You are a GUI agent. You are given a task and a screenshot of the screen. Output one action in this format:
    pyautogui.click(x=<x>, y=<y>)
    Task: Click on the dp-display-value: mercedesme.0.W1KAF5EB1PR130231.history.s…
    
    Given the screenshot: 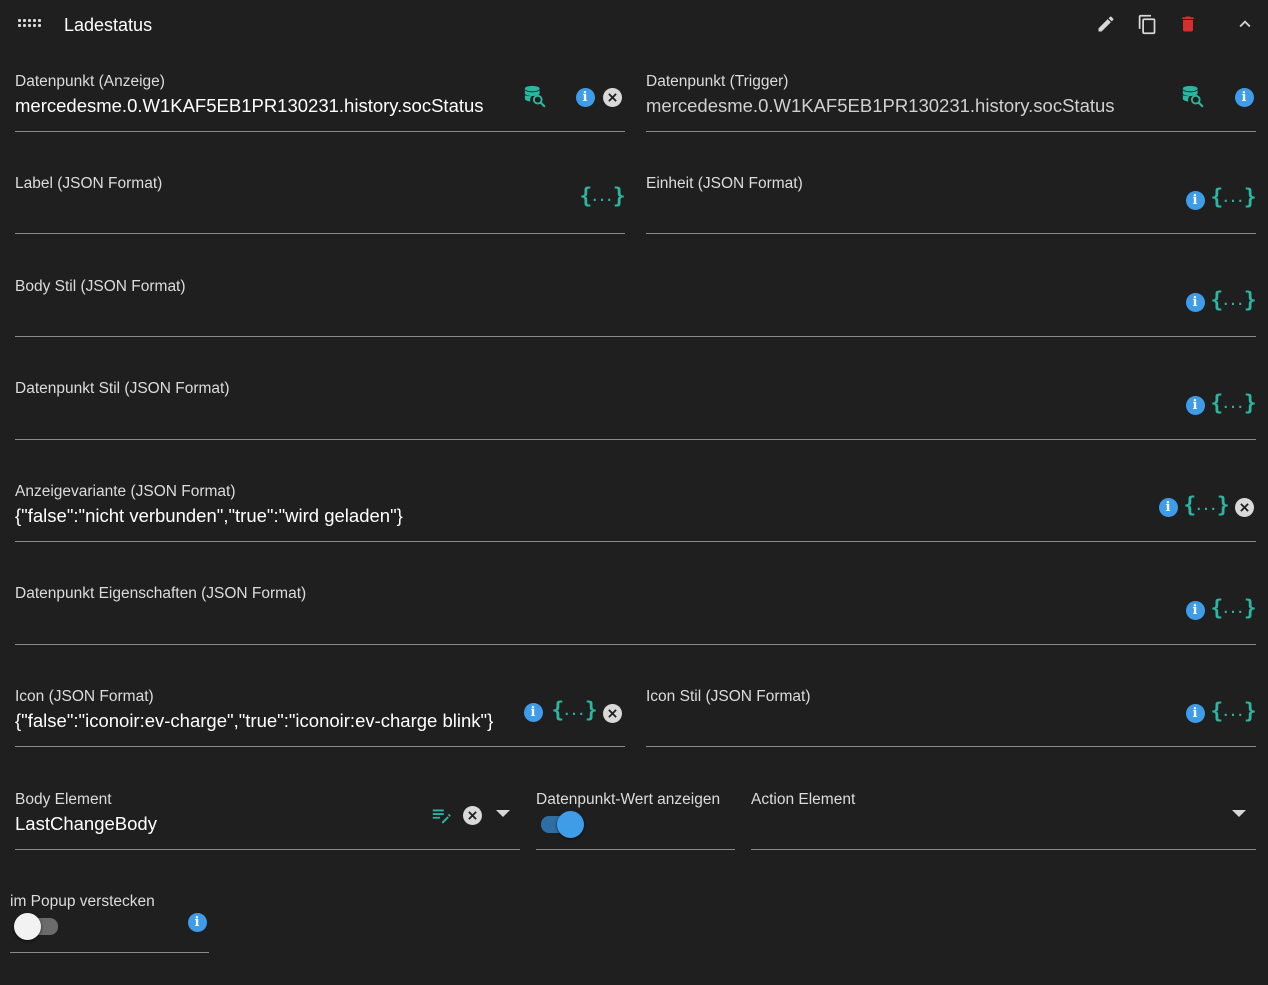 What is the action you would take?
    pyautogui.click(x=249, y=106)
    